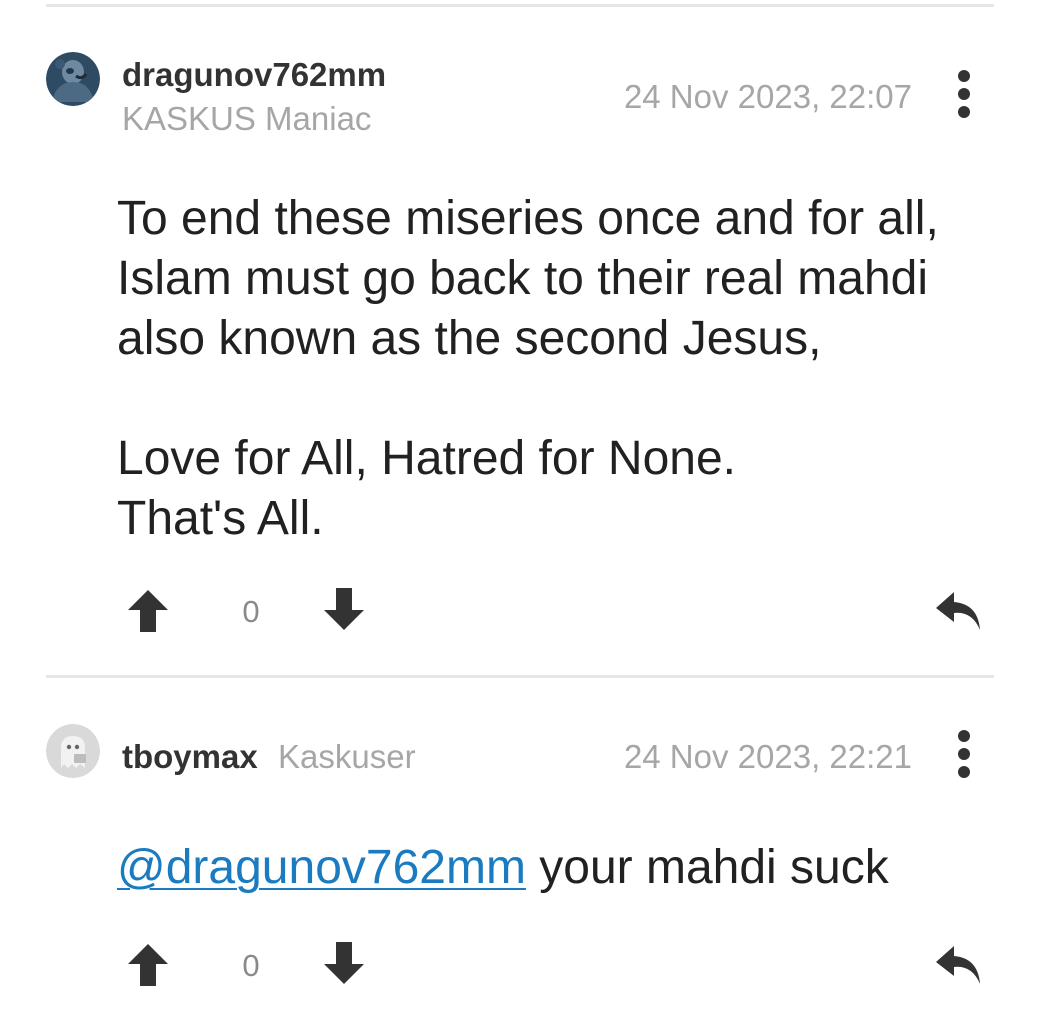 The image size is (1040, 1024). What do you see at coordinates (767, 756) in the screenshot?
I see `post-timestamp: 24 Nov 2023, 22:21` at bounding box center [767, 756].